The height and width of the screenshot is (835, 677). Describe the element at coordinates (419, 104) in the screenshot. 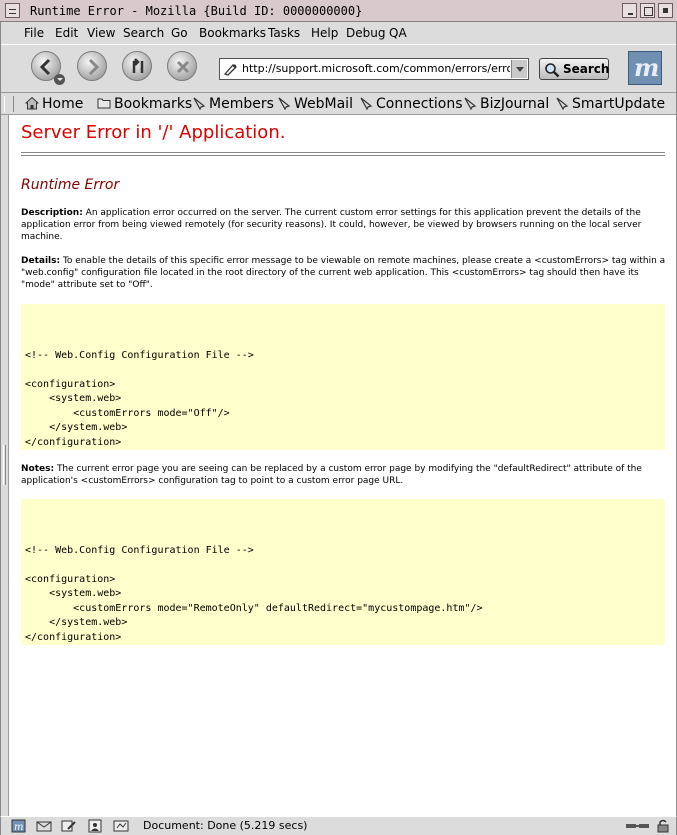

I see `toolbar-connections-label: Connections` at that location.